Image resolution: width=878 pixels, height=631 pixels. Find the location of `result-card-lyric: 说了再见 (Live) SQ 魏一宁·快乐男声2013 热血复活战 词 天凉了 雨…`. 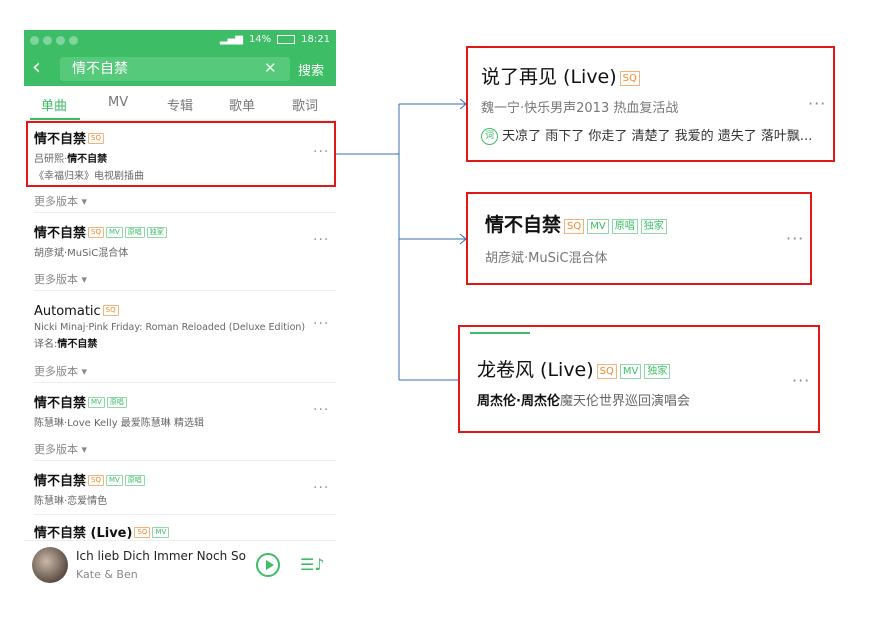

result-card-lyric: 说了再见 (Live) SQ 魏一宁·快乐男声2013 热血复活战 词 天凉了 雨… is located at coordinates (650, 104).